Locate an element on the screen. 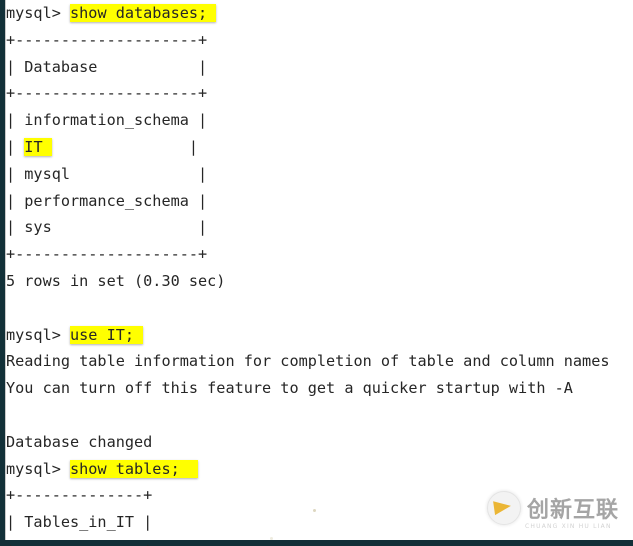 This screenshot has height=546, width=633. output-text: | Database | is located at coordinates (107, 66).